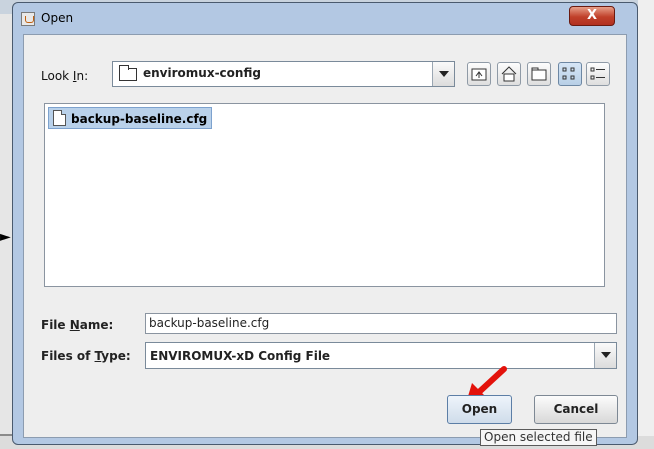  Describe the element at coordinates (576, 409) in the screenshot. I see `cancel-button: Cancel` at that location.